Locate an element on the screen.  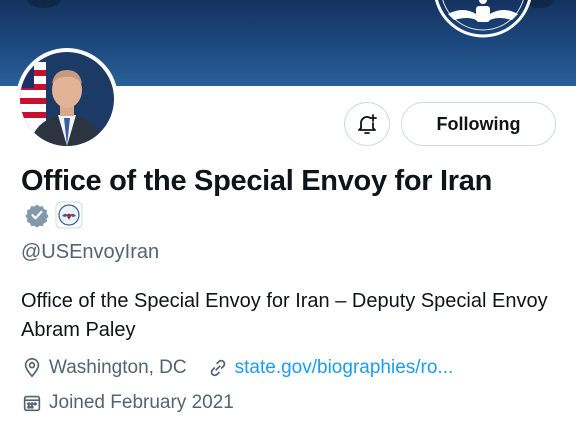
profile-handle: @USEnvoyIran is located at coordinates (90, 252).